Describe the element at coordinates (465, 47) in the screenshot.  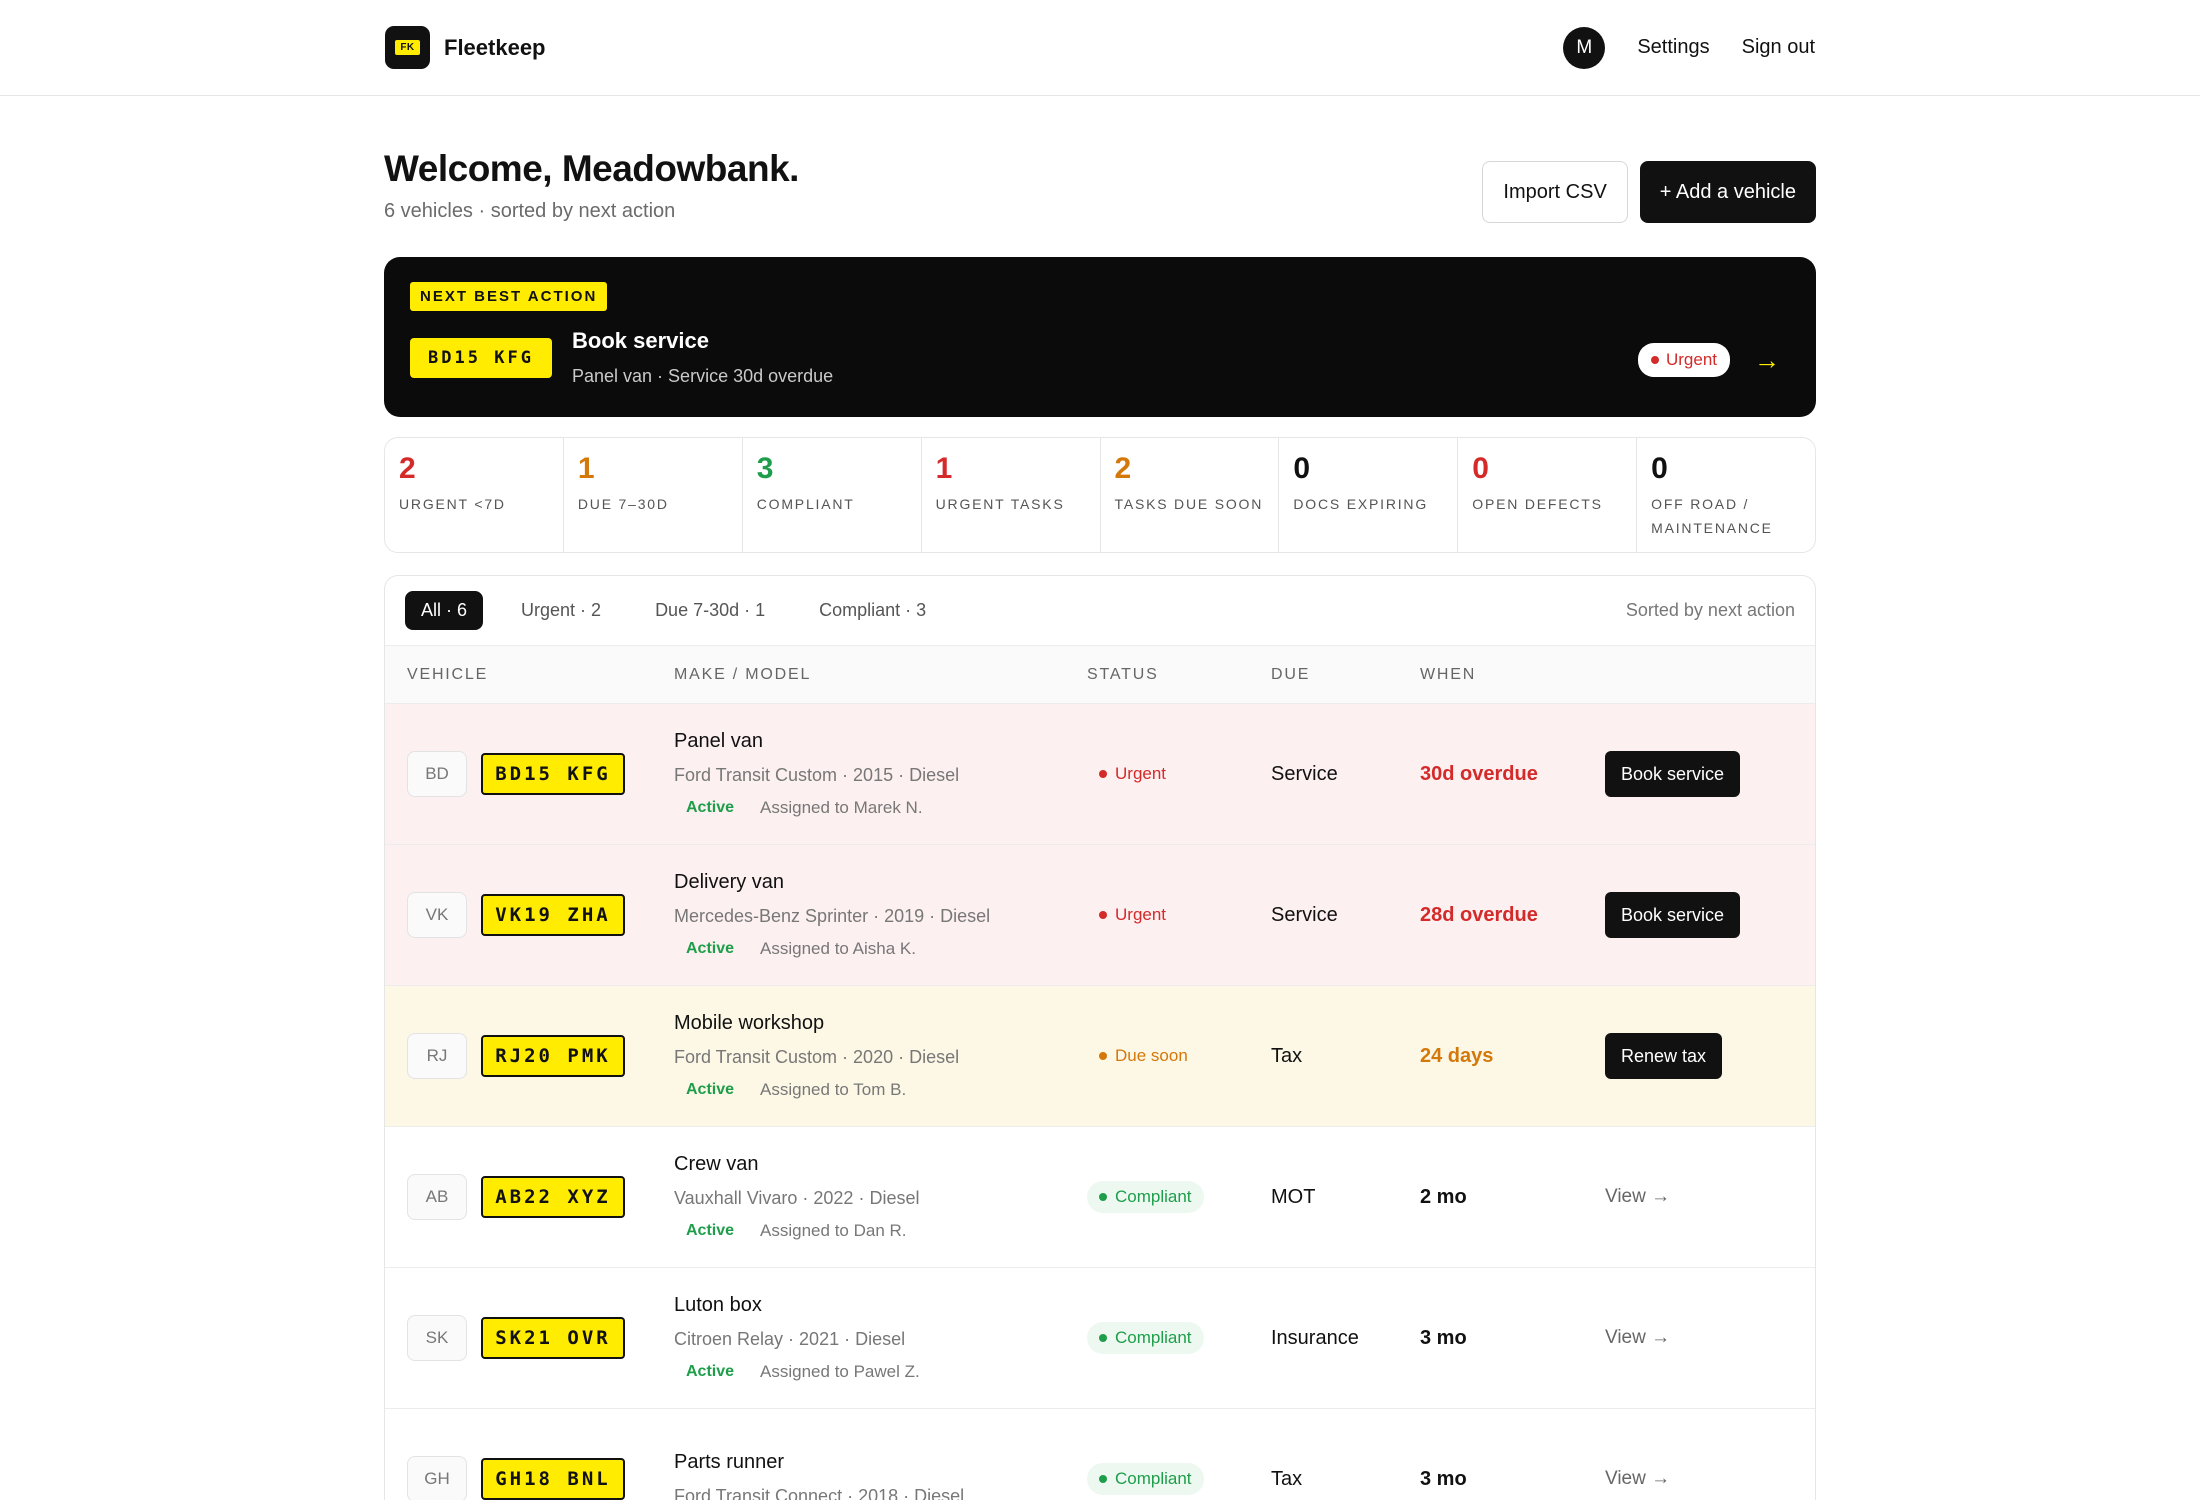
I see `brand: FK Fleetkeep` at that location.